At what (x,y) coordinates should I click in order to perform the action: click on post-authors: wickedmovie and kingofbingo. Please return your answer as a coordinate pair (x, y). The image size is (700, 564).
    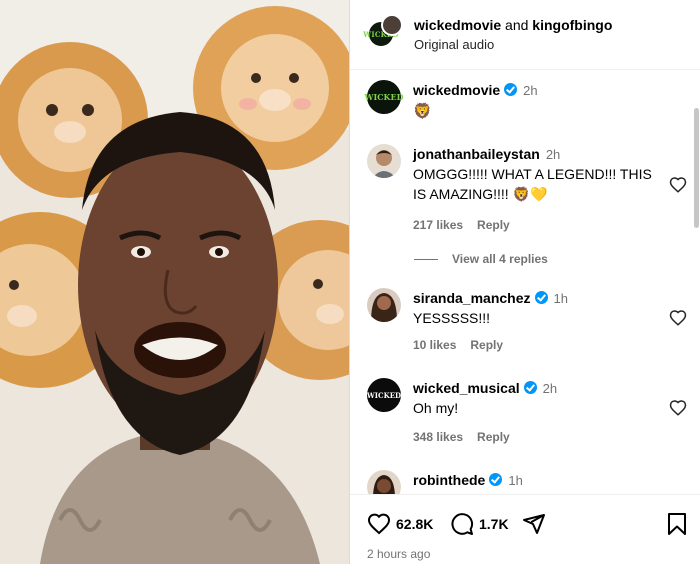
    Looking at the image, I should click on (513, 25).